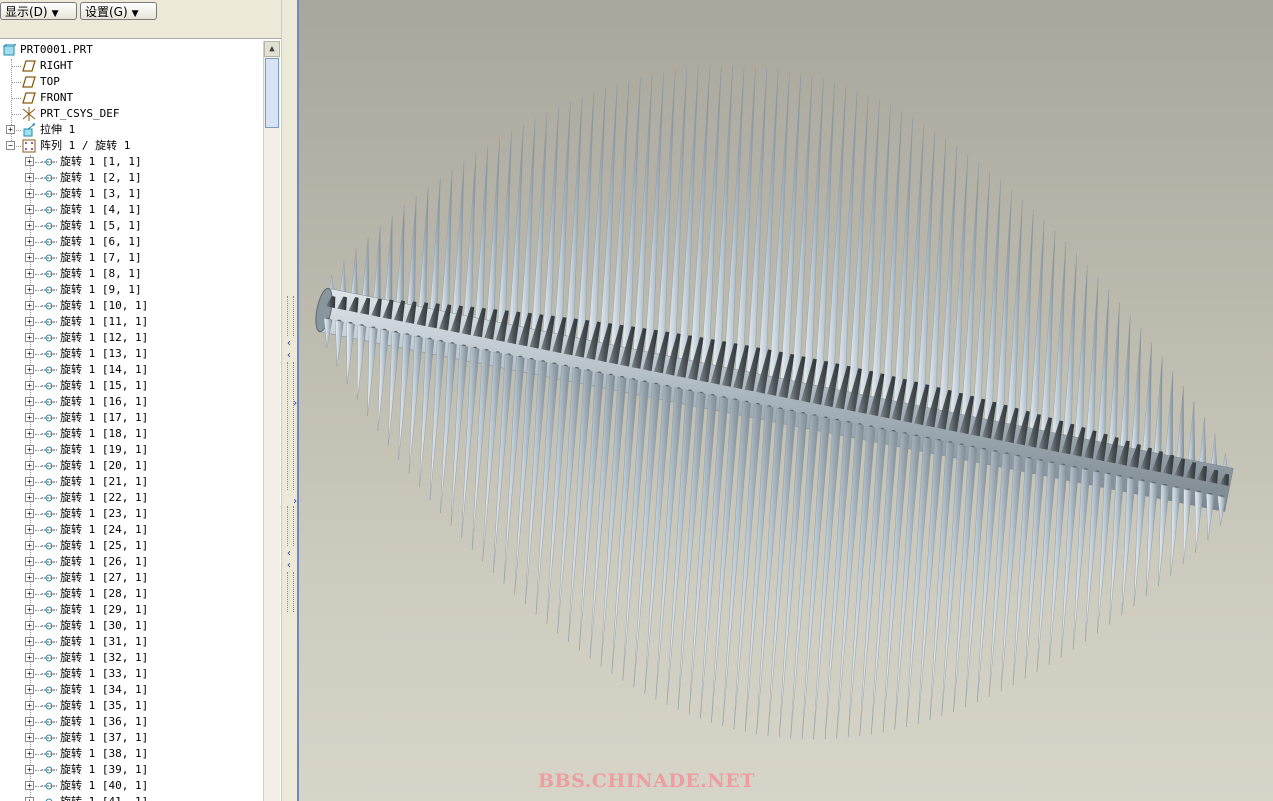 The image size is (1273, 801). I want to click on tree-item-pattern-member: + 旋转 1 [12, 1], so click(131, 338).